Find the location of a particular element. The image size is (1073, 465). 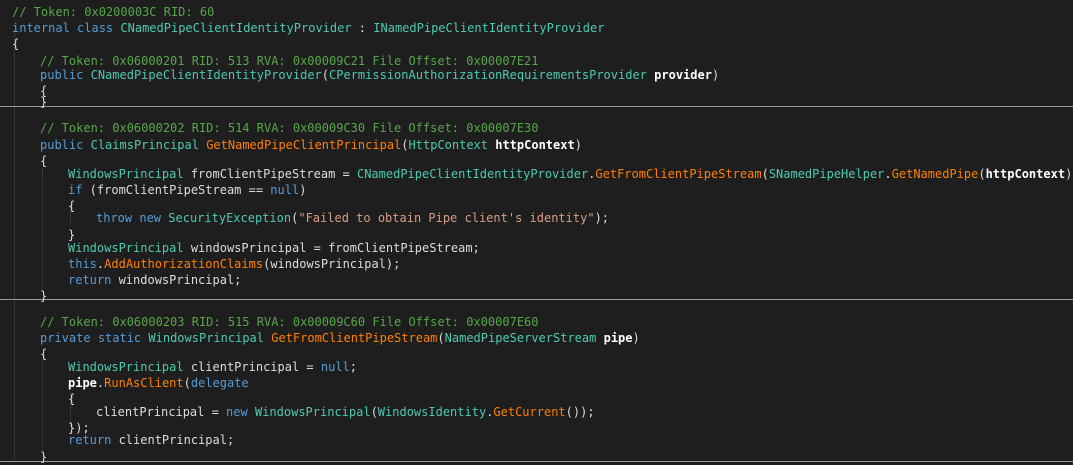

code-token-type: WindowsIdentity is located at coordinates (432, 412).